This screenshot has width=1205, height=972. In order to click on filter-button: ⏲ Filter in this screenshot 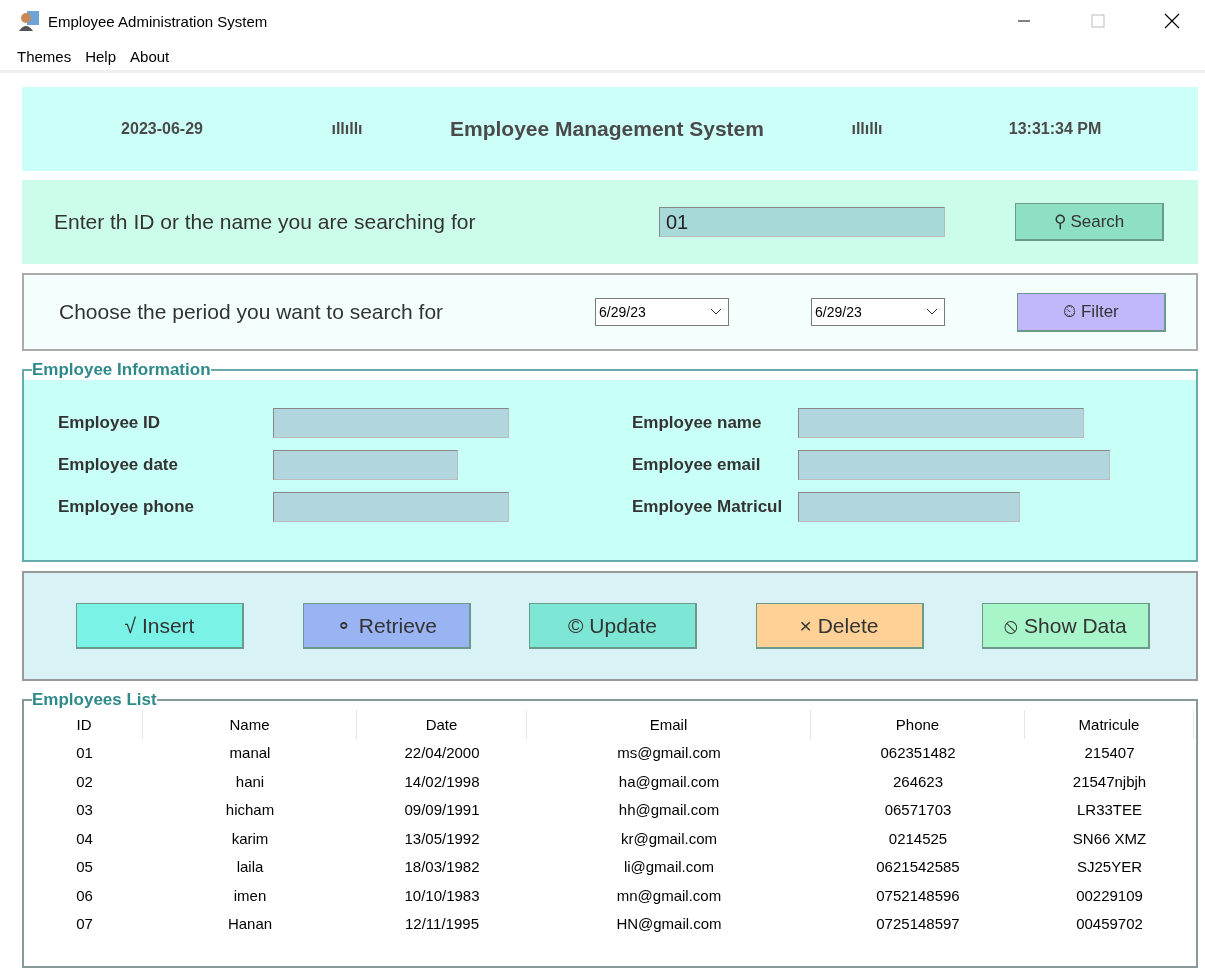, I will do `click(1091, 312)`.